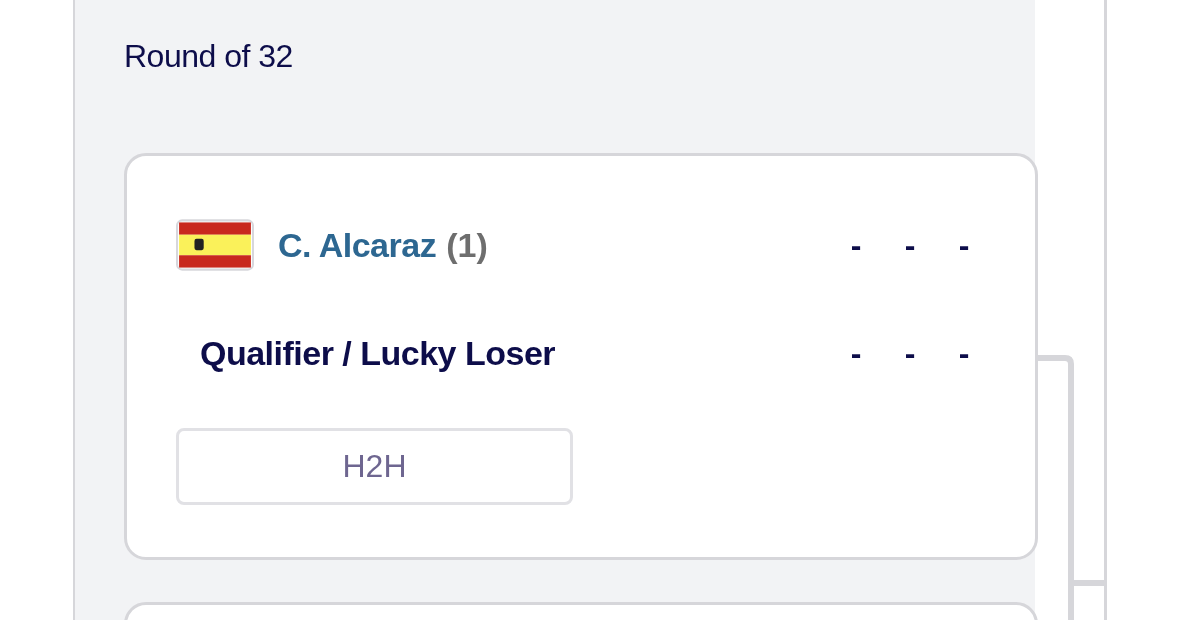 The image size is (1179, 620). Describe the element at coordinates (378, 353) in the screenshot. I see `player-name: Qualifier / Lucky Loser` at that location.